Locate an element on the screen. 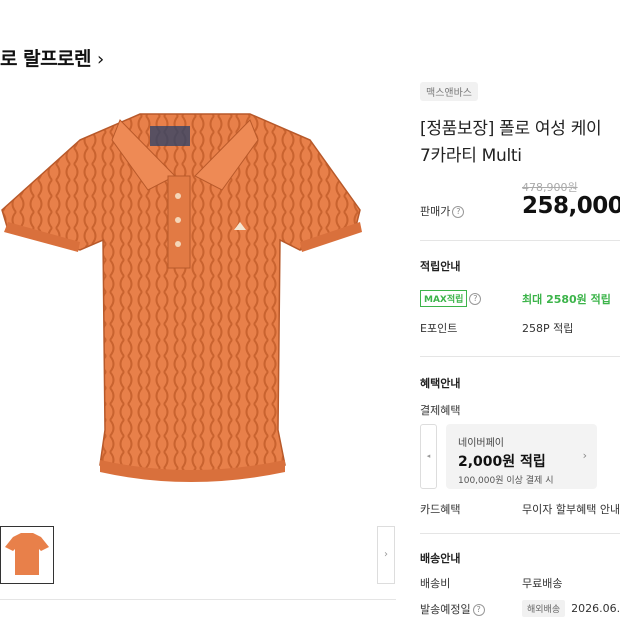 The width and height of the screenshot is (620, 620). shipping-fee-value: 무료배송 is located at coordinates (542, 583).